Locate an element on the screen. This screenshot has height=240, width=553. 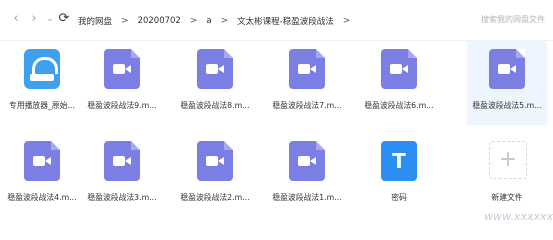
forward-button: › is located at coordinates (34, 19).